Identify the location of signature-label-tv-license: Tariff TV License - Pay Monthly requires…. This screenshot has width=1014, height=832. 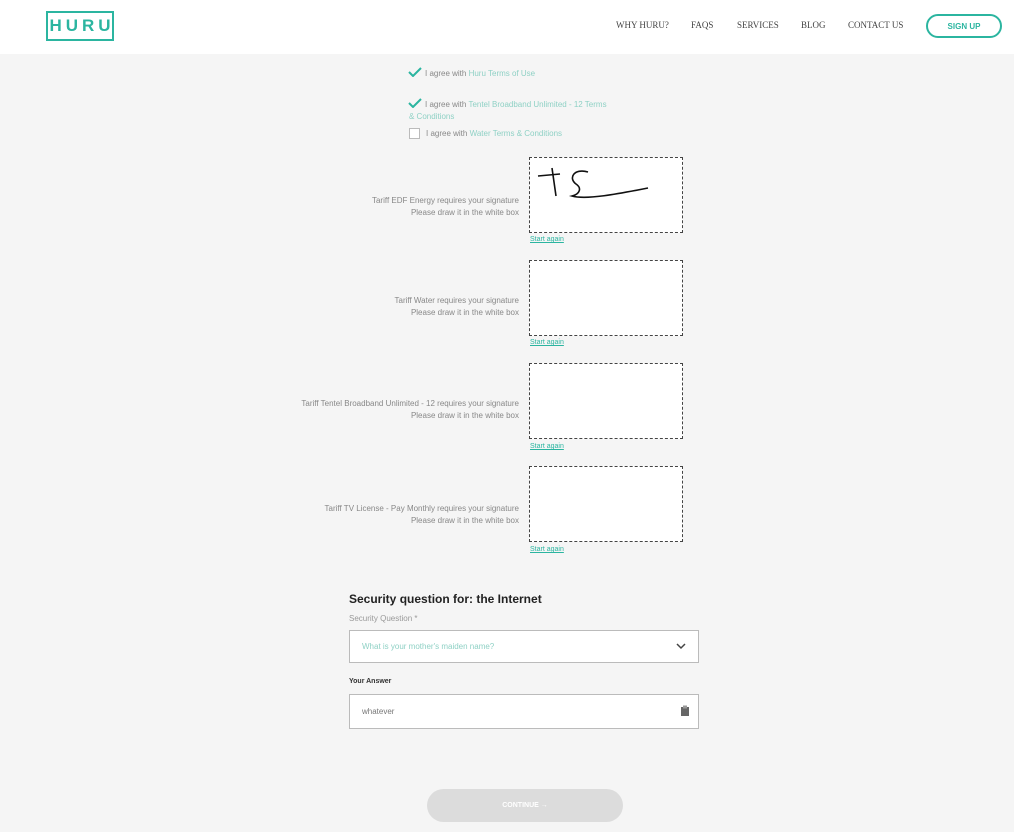
(379, 515).